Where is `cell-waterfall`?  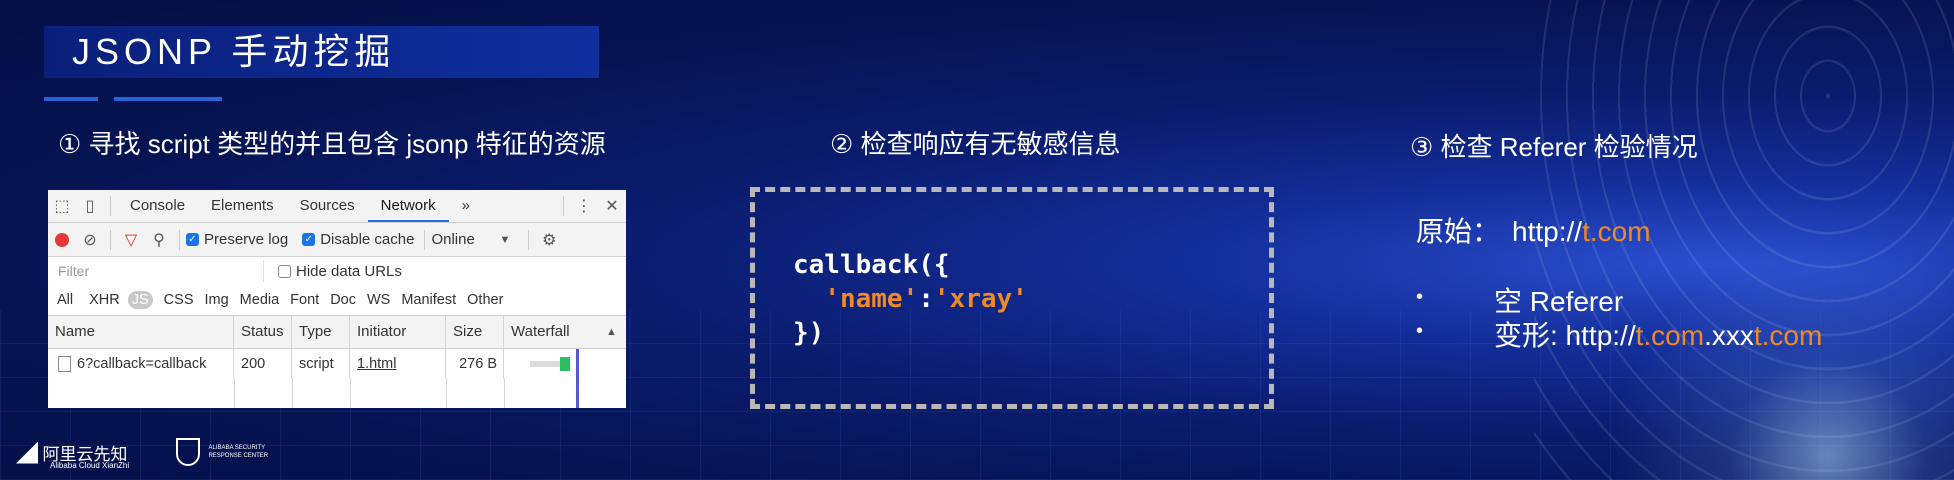
cell-waterfall is located at coordinates (565, 364).